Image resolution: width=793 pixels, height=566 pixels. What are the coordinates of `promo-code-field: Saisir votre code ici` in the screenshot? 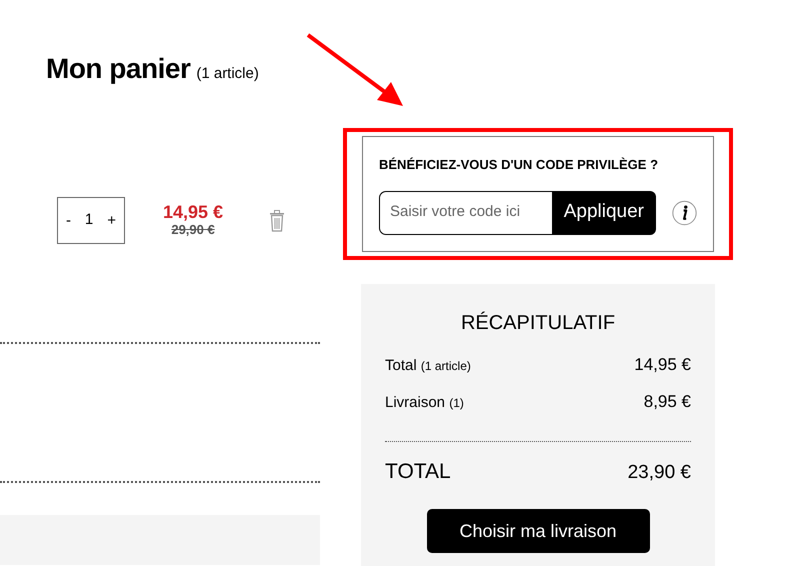 It's located at (465, 212).